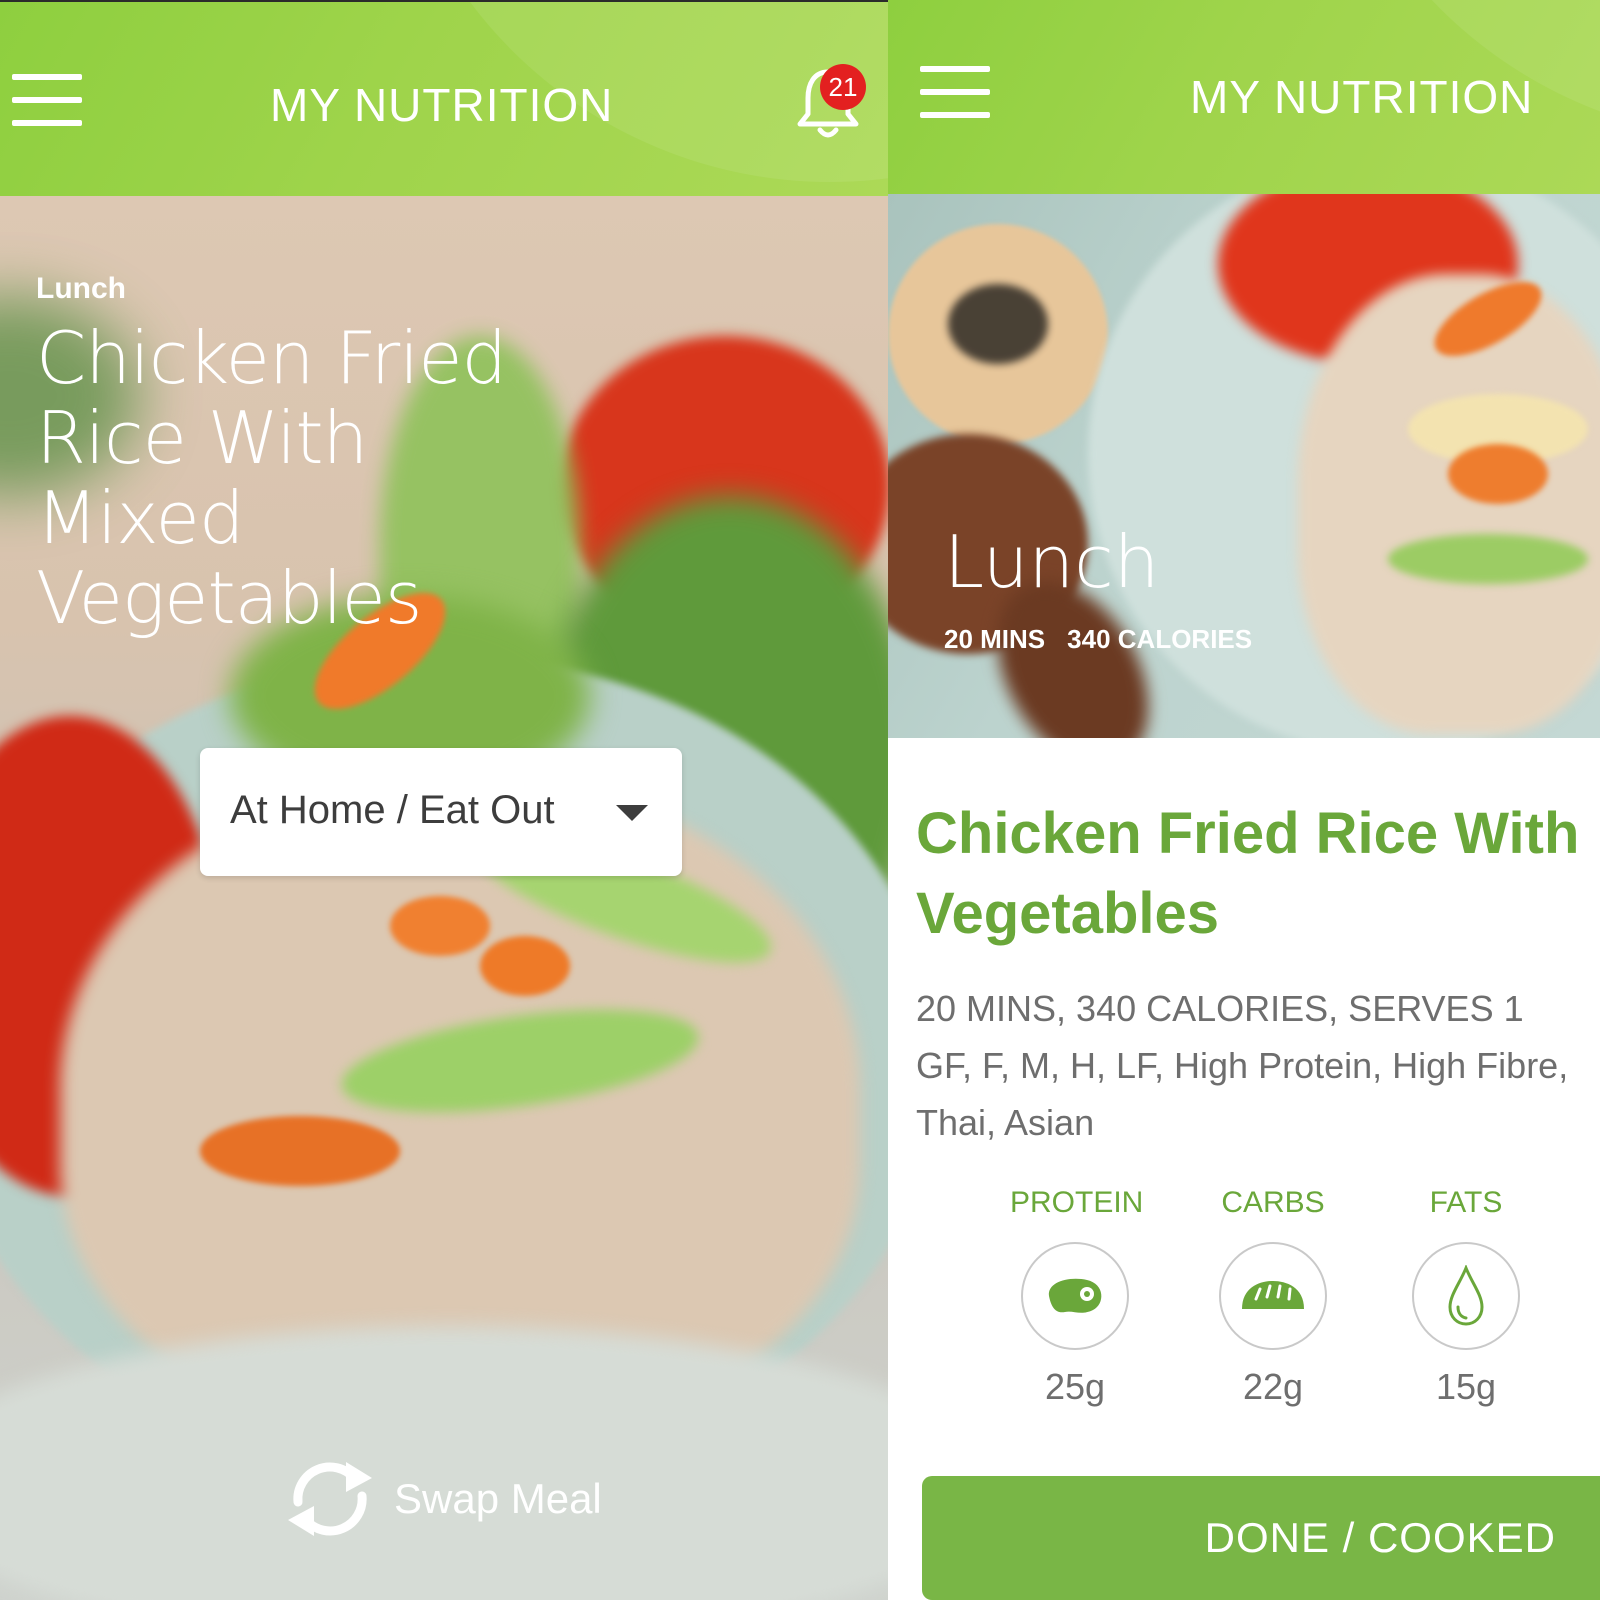 The height and width of the screenshot is (1600, 1600). I want to click on drop-icon, so click(1466, 1295).